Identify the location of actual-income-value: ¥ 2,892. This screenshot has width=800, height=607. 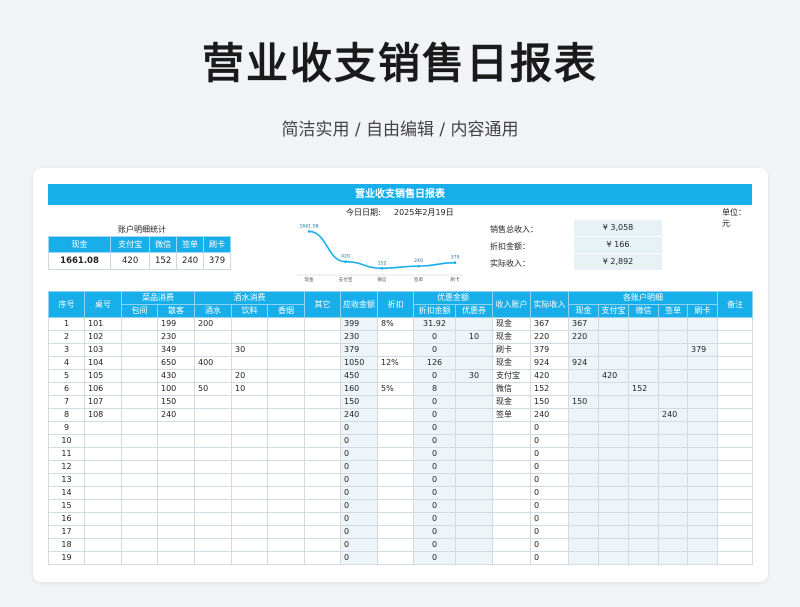
(618, 262).